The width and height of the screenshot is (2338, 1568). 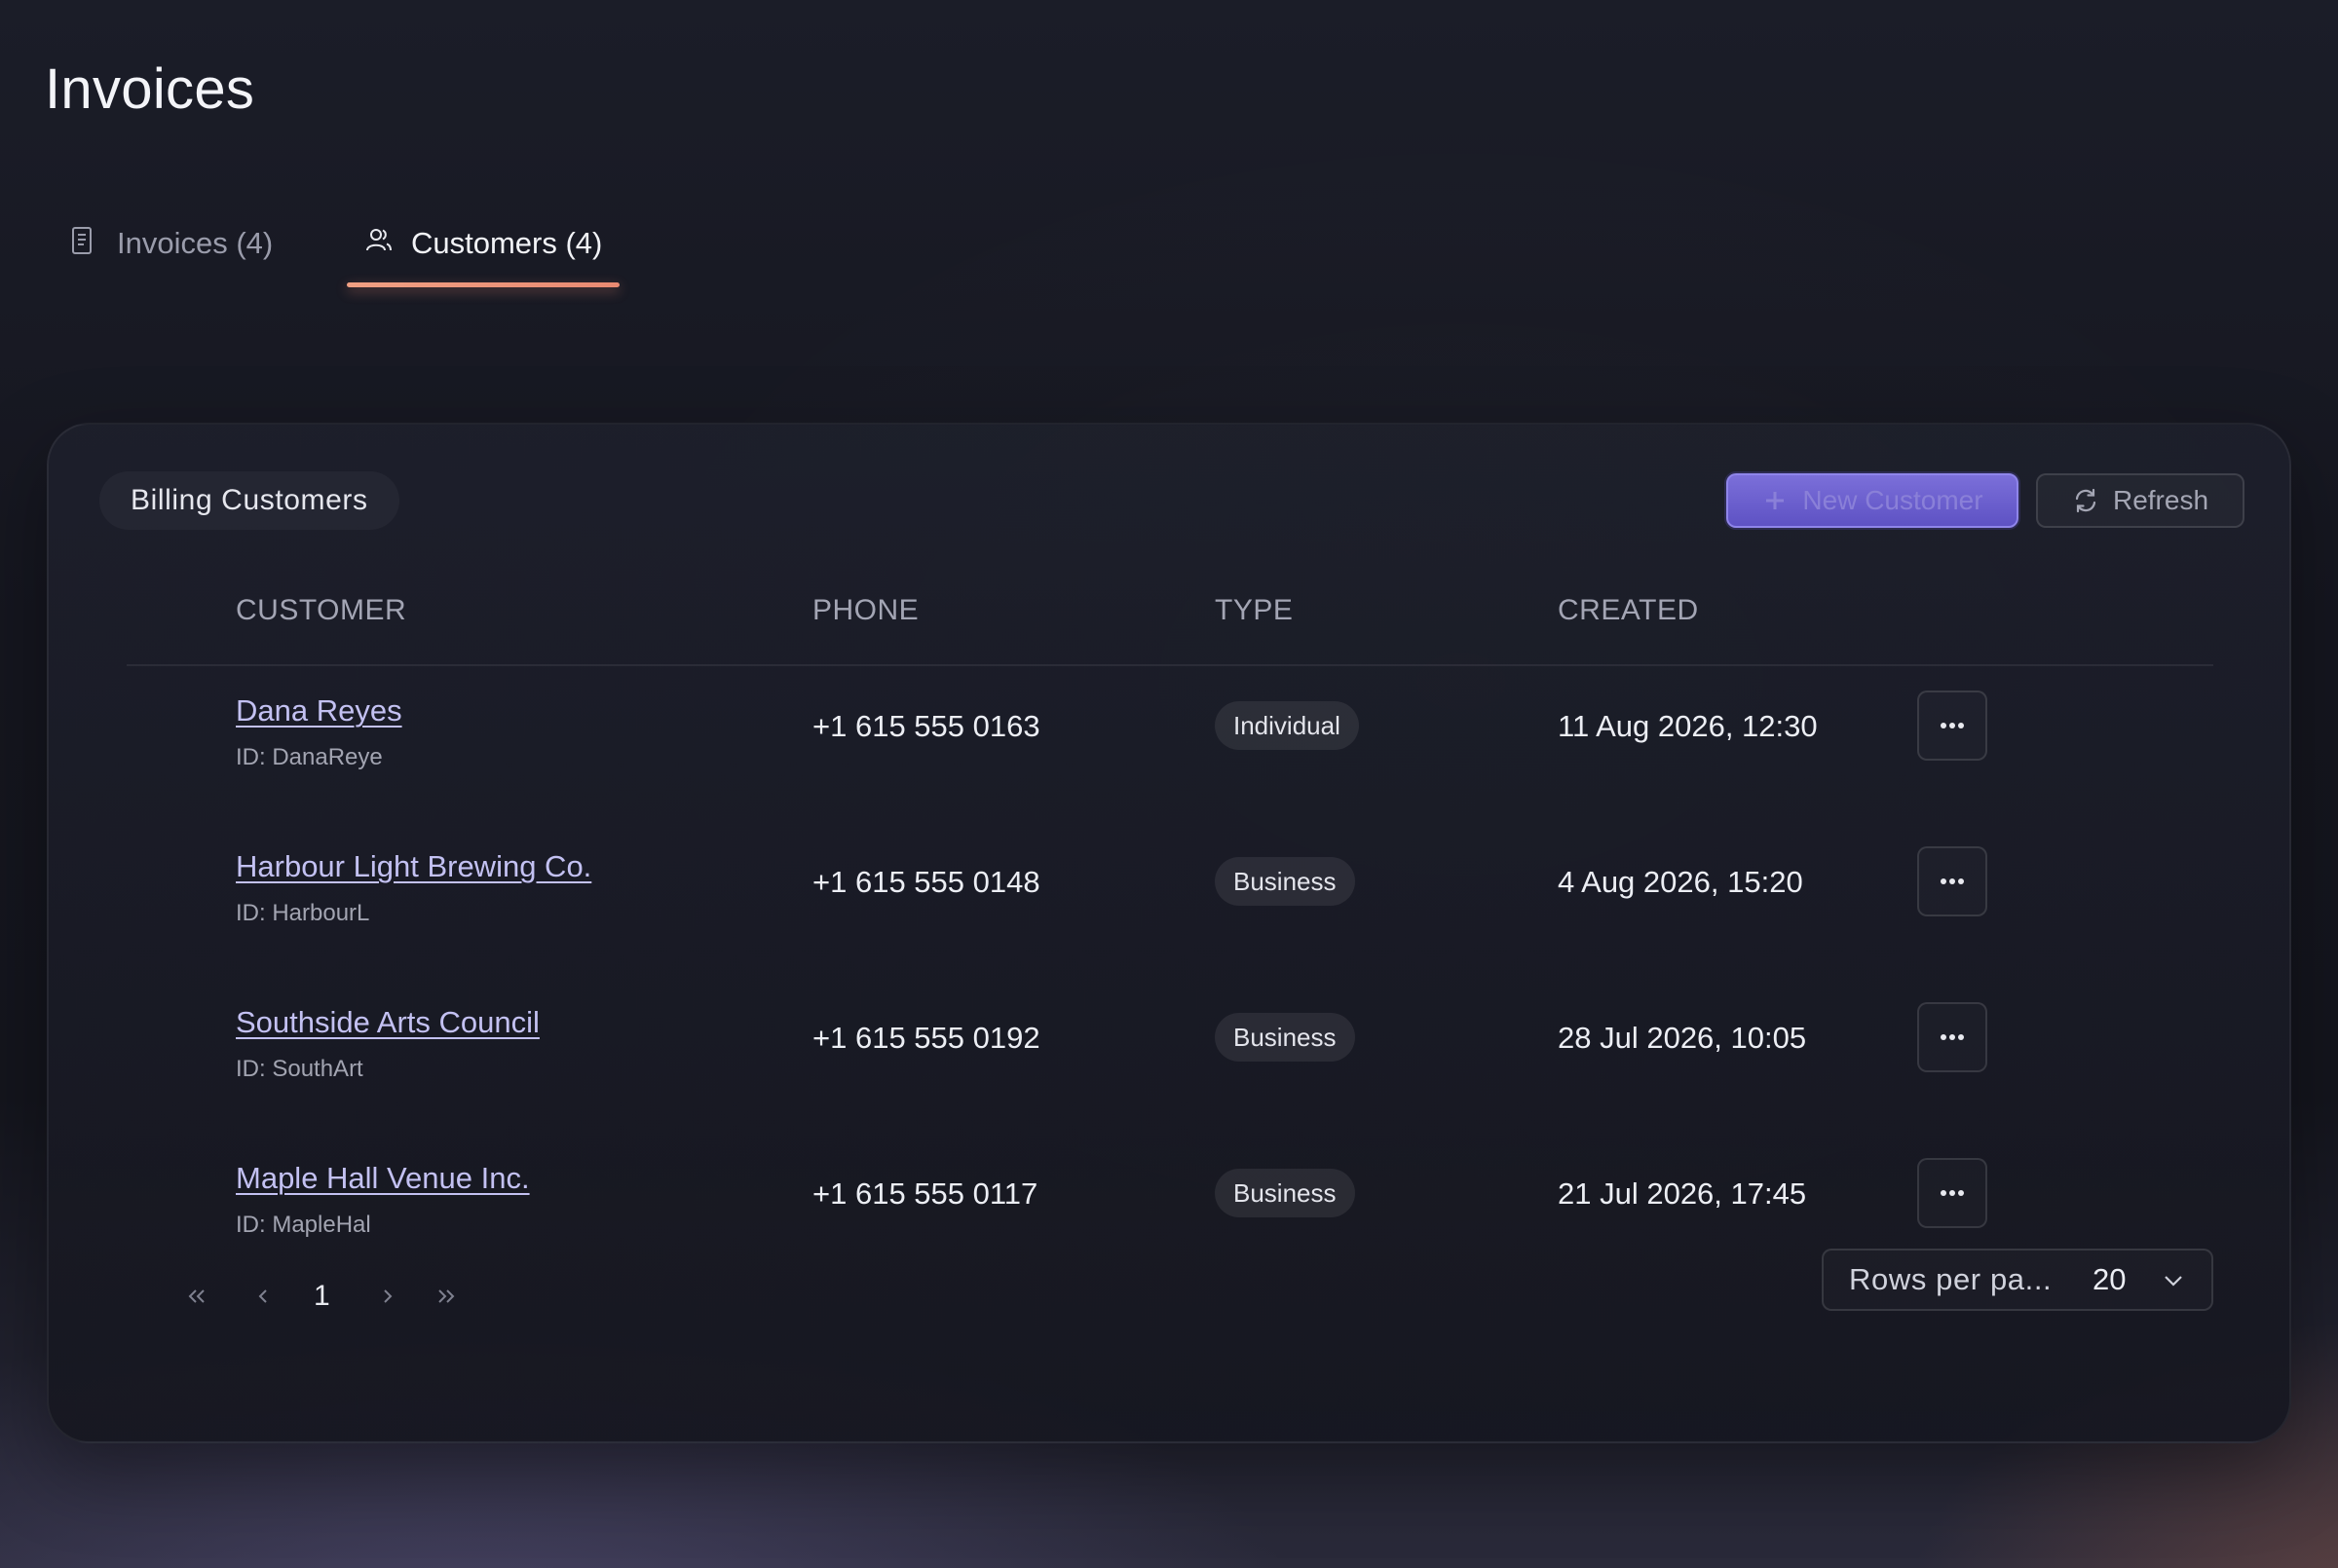 I want to click on tab-invoices-label: Invoices (4), so click(x=195, y=243).